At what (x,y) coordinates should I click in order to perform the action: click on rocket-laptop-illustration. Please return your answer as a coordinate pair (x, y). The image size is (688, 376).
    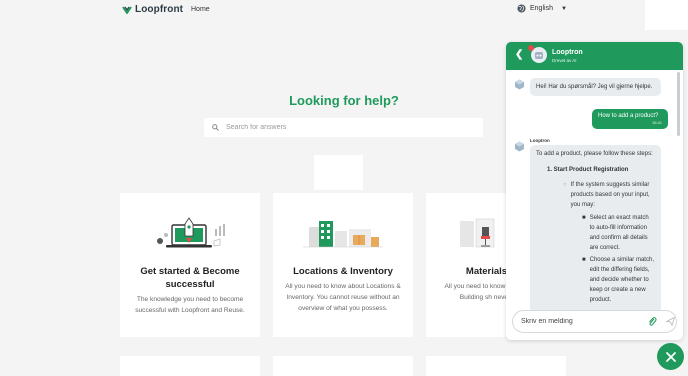
    Looking at the image, I should click on (191, 232).